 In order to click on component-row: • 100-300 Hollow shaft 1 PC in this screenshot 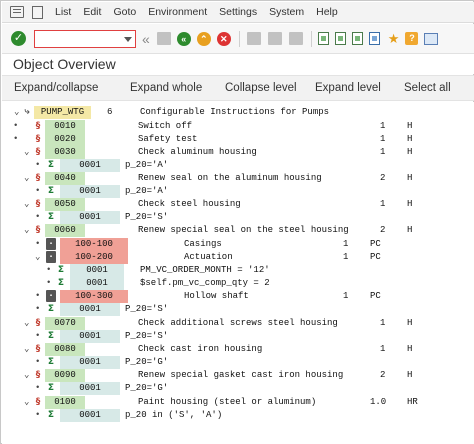, I will do `click(238, 296)`.